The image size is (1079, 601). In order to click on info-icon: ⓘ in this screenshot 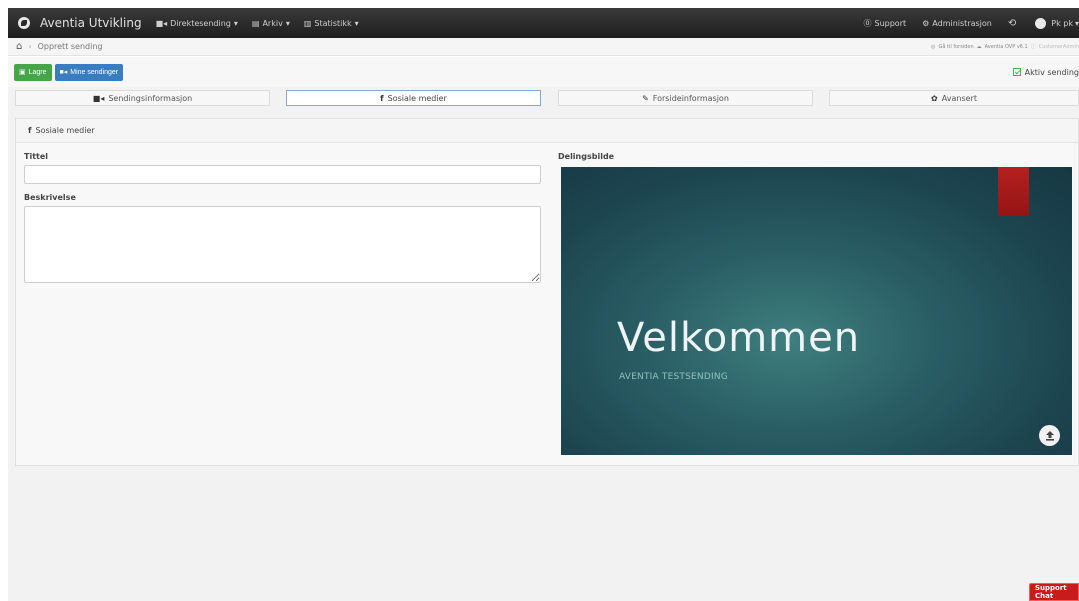, I will do `click(1033, 47)`.